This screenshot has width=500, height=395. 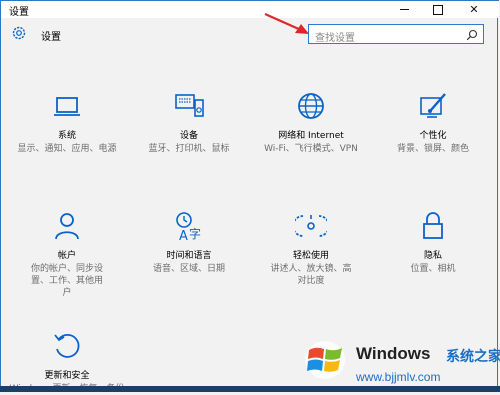 What do you see at coordinates (189, 122) in the screenshot?
I see `tile-devices: 设备 蓝牙、打印机、鼠标` at bounding box center [189, 122].